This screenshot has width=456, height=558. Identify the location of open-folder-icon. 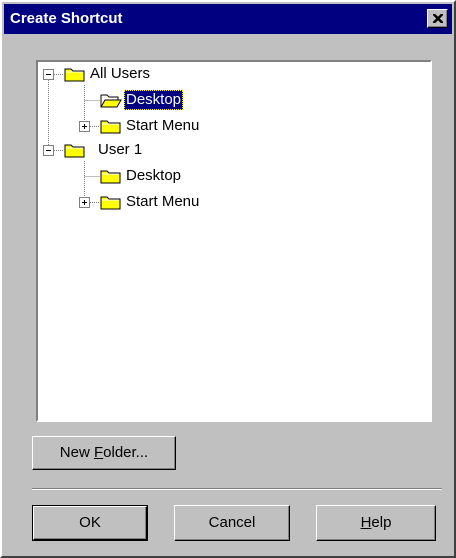
(111, 101).